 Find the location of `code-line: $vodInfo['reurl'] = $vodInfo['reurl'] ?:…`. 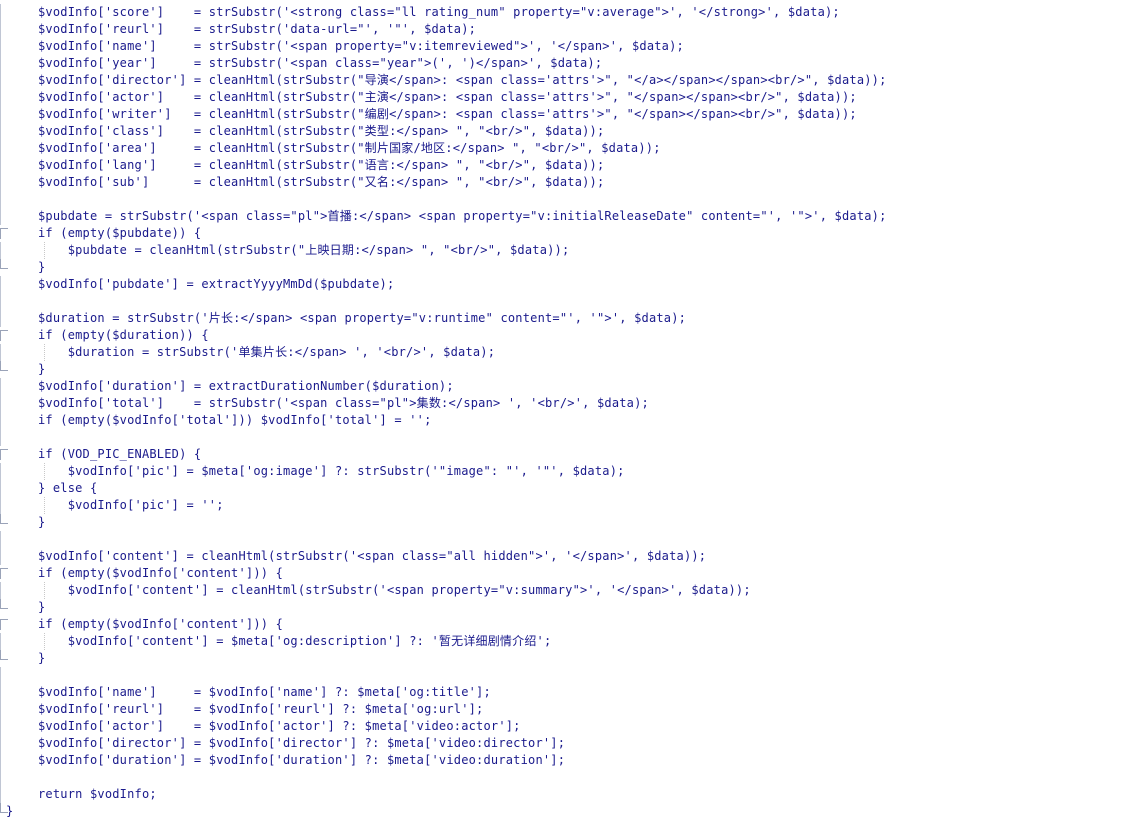

code-line: $vodInfo['reurl'] = $vodInfo['reurl'] ?:… is located at coordinates (570, 709).